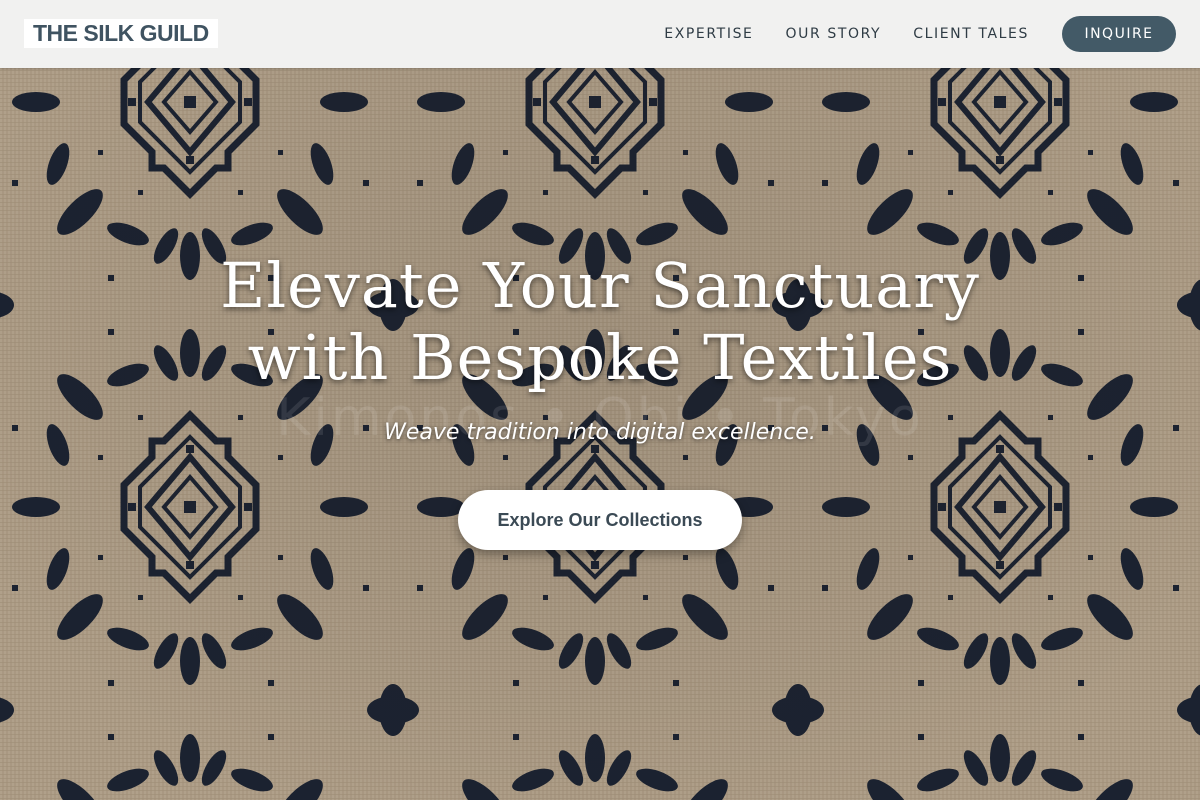 This screenshot has width=1200, height=800. What do you see at coordinates (121, 33) in the screenshot?
I see `brand-logo: THE SILK GUILD` at bounding box center [121, 33].